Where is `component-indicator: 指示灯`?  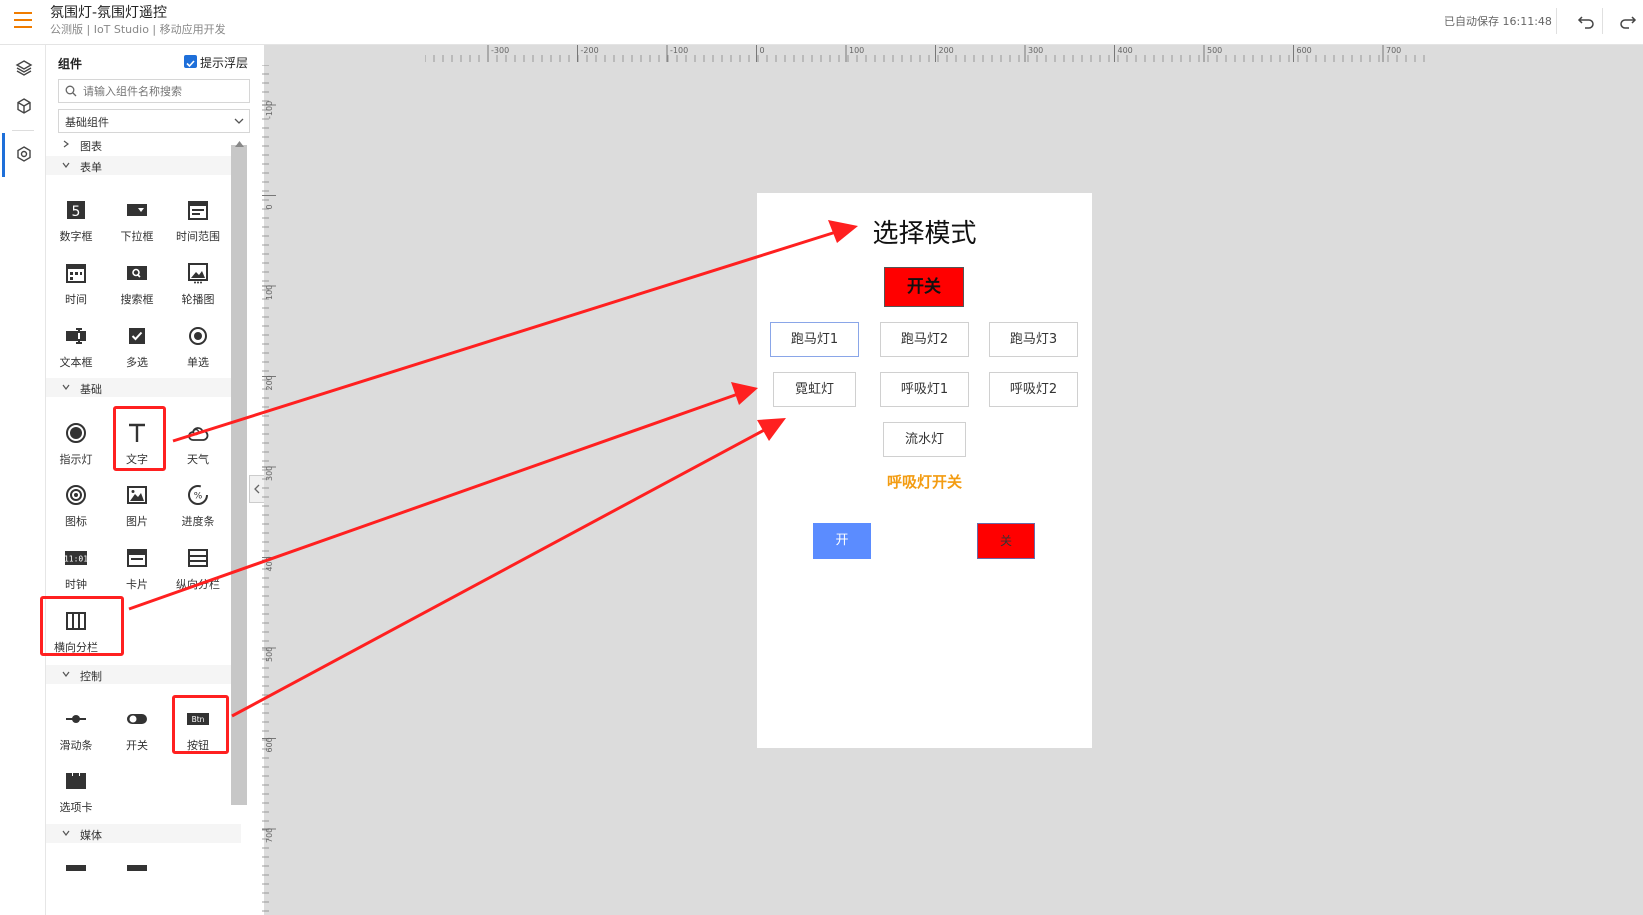 component-indicator: 指示灯 is located at coordinates (76, 443).